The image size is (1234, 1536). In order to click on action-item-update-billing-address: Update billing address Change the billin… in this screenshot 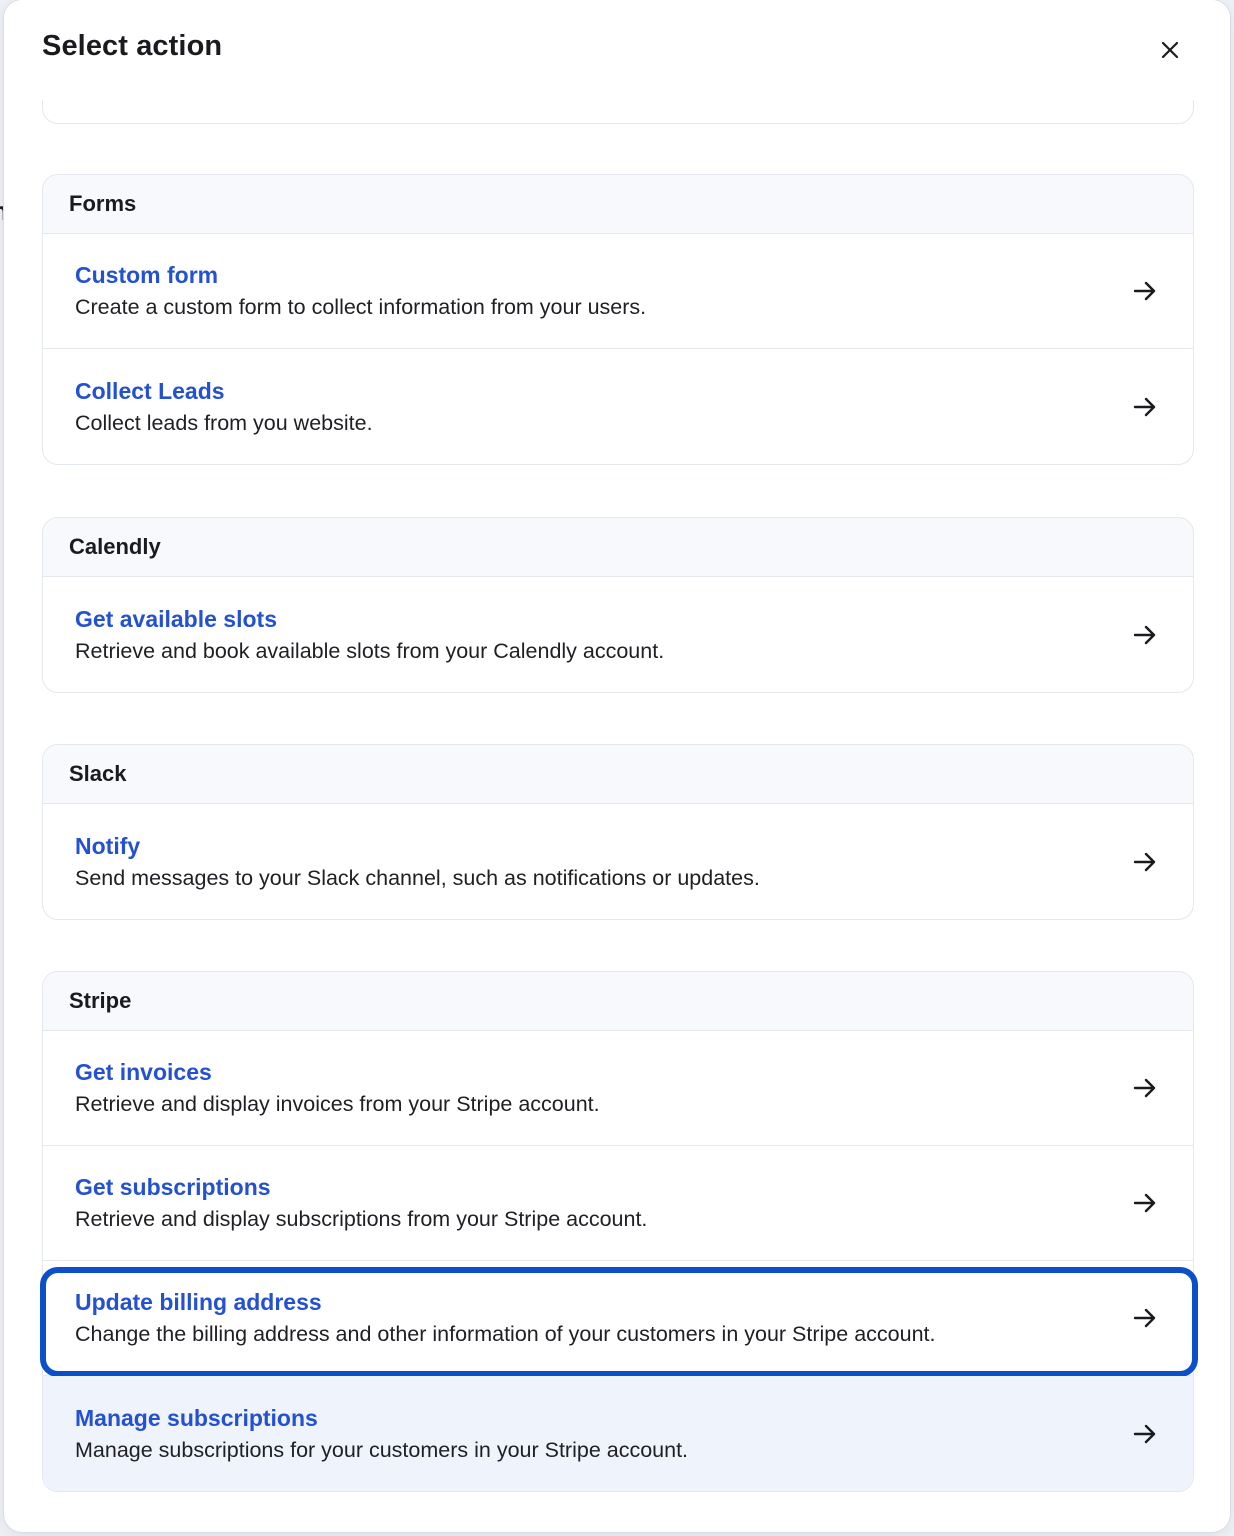, I will do `click(619, 1319)`.